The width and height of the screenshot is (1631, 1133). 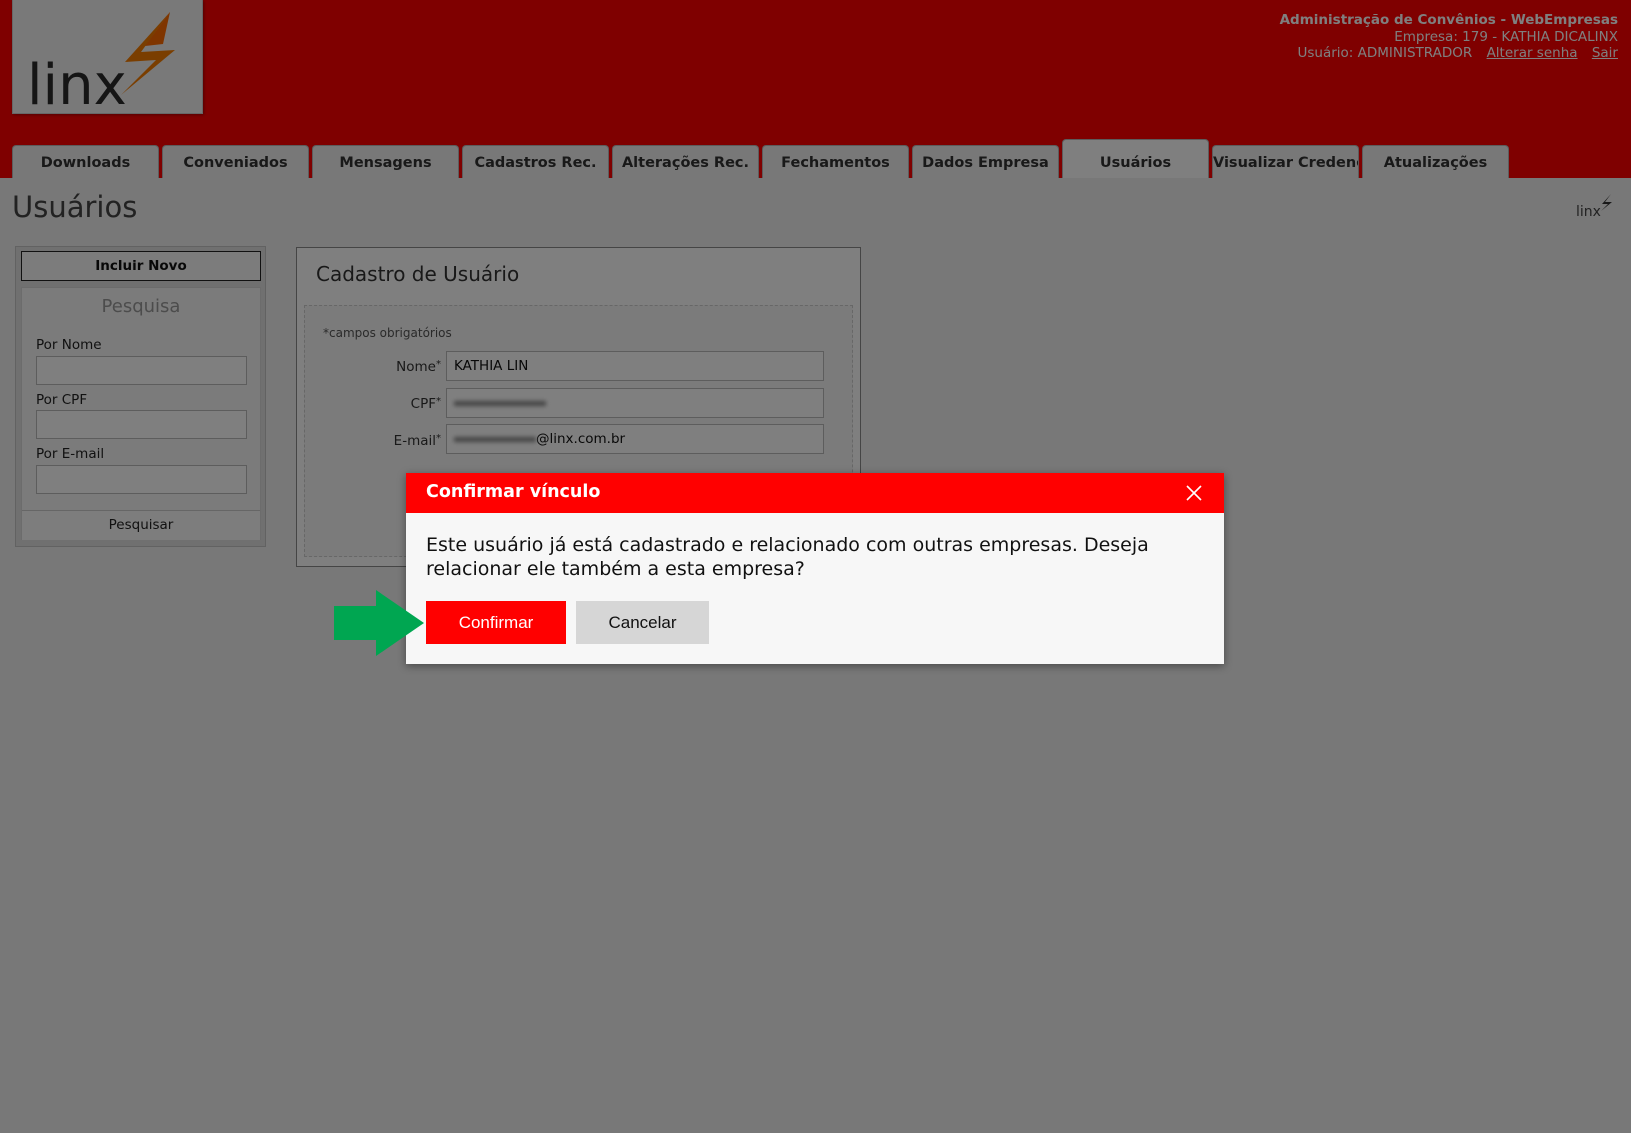 I want to click on cancelar-button: Cancelar, so click(x=642, y=622).